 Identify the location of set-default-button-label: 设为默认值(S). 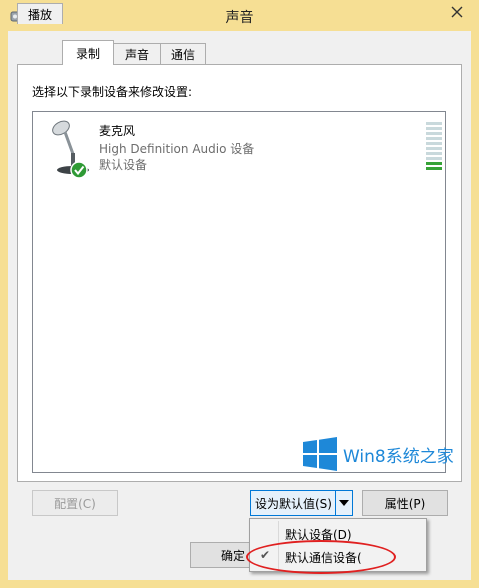
(293, 503).